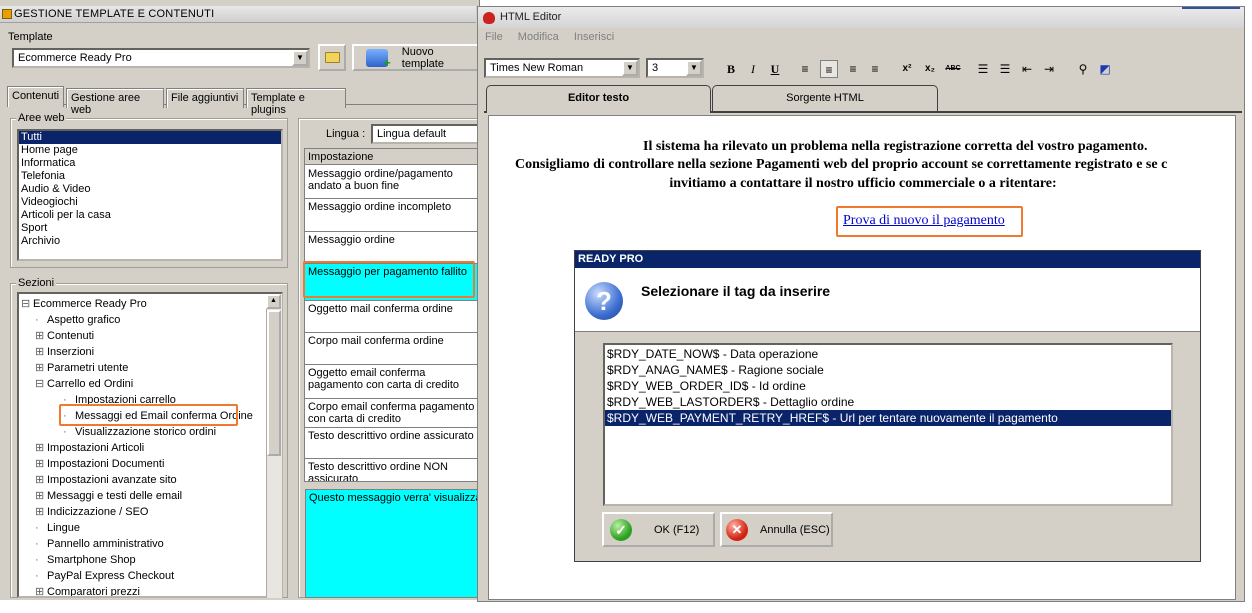 This screenshot has height=613, width=1252. What do you see at coordinates (296, 102) in the screenshot?
I see `tab-template-plugins: Template e plugins` at bounding box center [296, 102].